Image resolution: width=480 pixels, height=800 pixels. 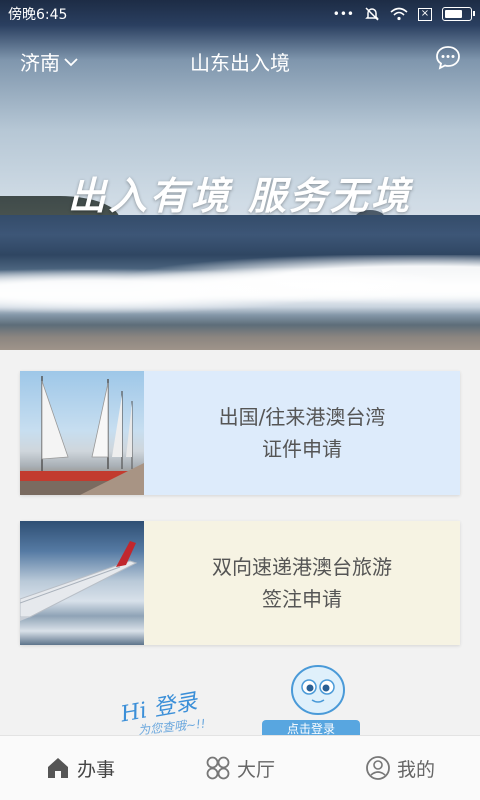 What do you see at coordinates (82, 433) in the screenshot?
I see `sailboat-photo` at bounding box center [82, 433].